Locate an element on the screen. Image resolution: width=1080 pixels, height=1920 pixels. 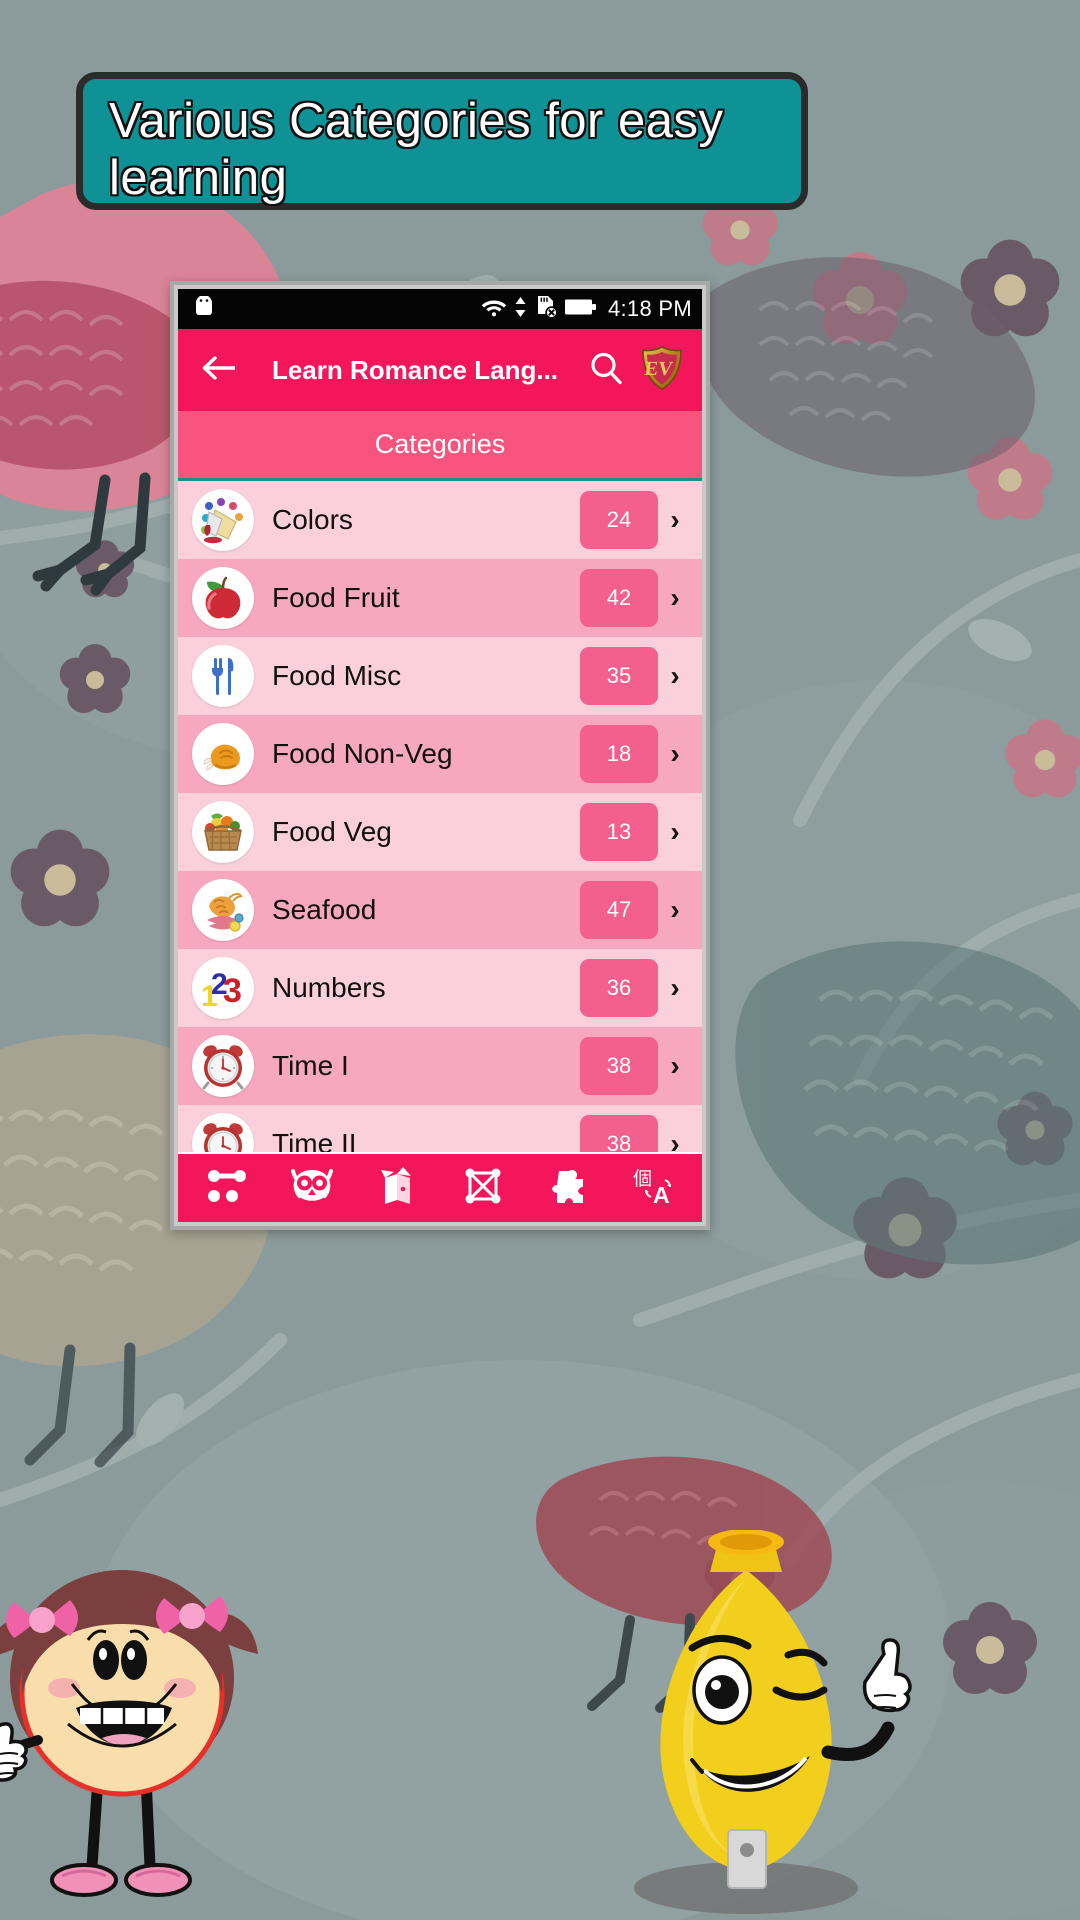
list-item: Food Misc 35 › is located at coordinates (440, 676).